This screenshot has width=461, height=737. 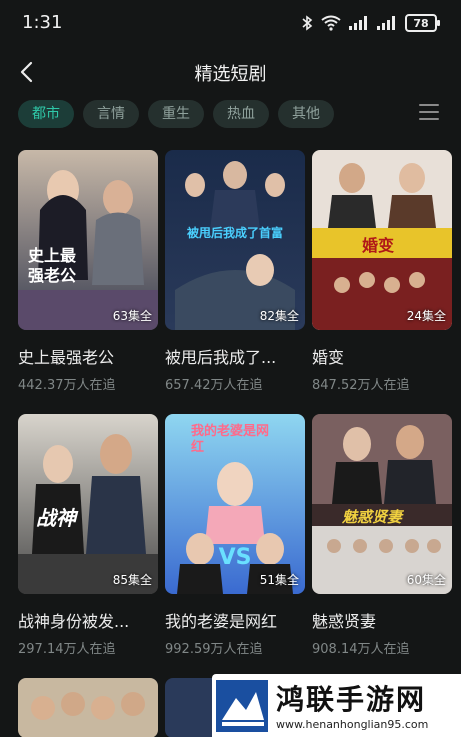 I want to click on status-time: 1:31, so click(x=42, y=22).